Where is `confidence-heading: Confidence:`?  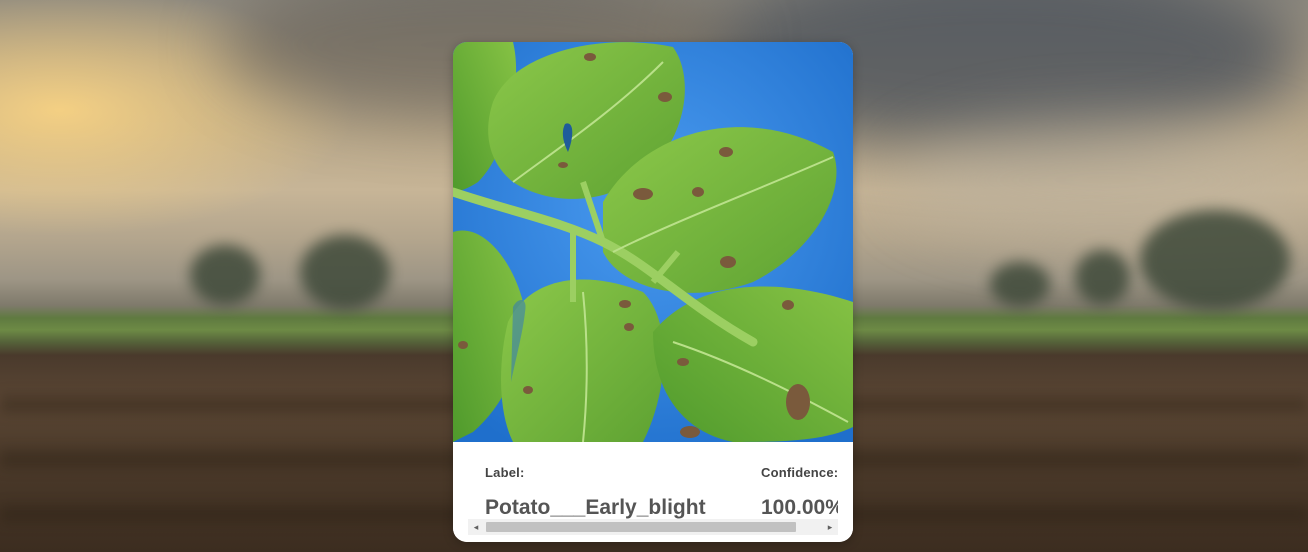 confidence-heading: Confidence: is located at coordinates (799, 472).